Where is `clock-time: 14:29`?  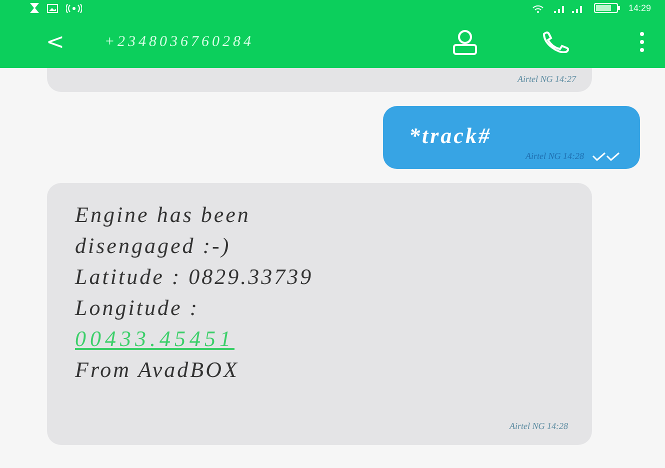
clock-time: 14:29 is located at coordinates (639, 8).